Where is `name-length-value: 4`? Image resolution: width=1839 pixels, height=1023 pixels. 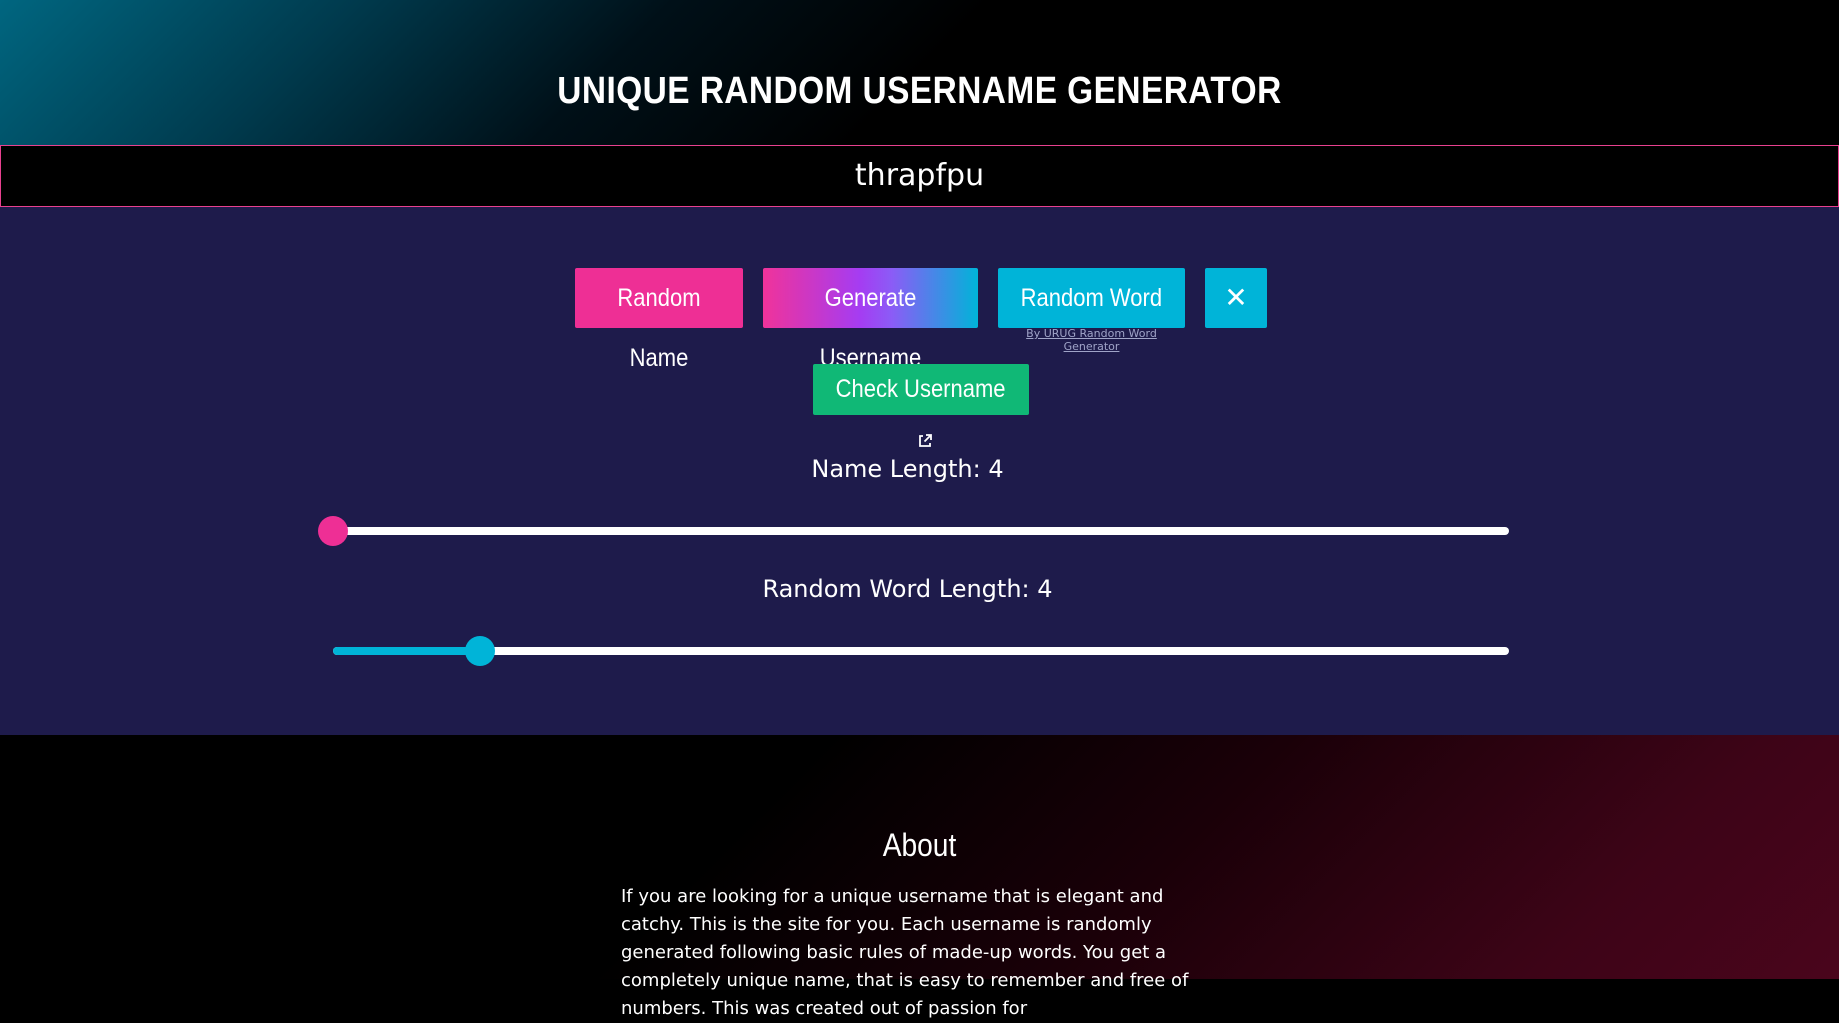
name-length-value: 4 is located at coordinates (996, 469).